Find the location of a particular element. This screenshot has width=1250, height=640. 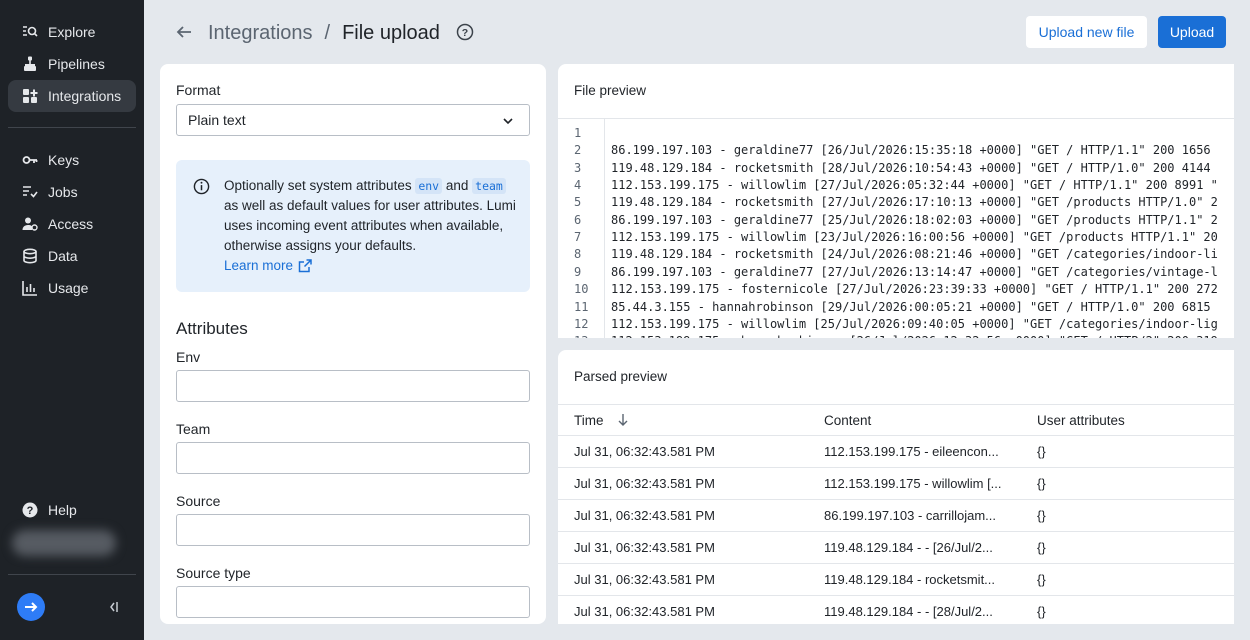

back-arrow-icon is located at coordinates (184, 32).